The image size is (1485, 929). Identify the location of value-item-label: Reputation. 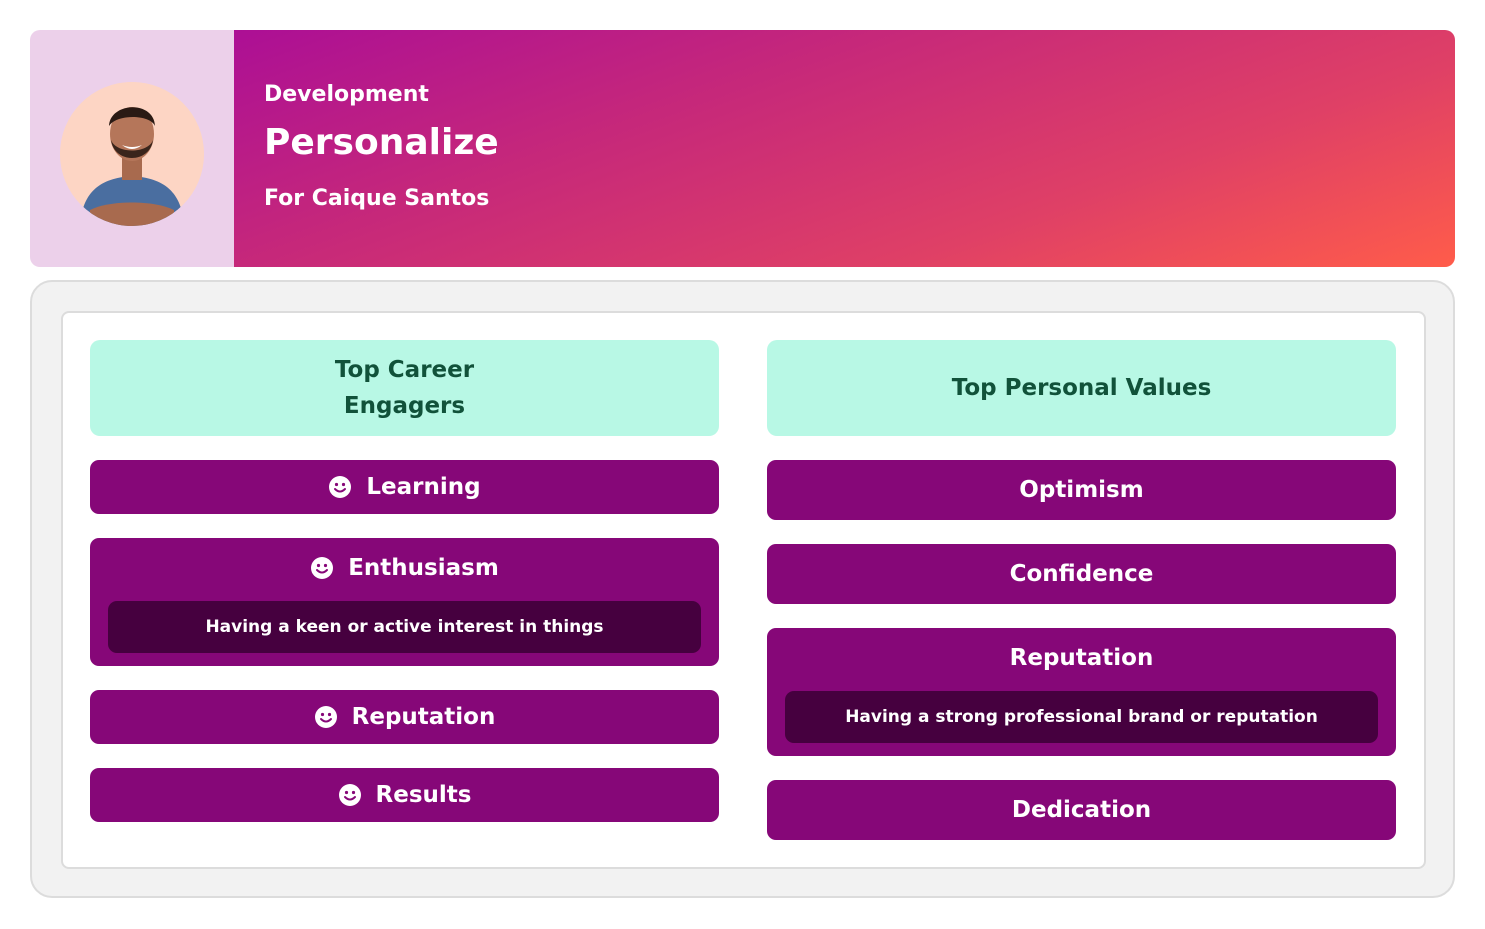
(1081, 658).